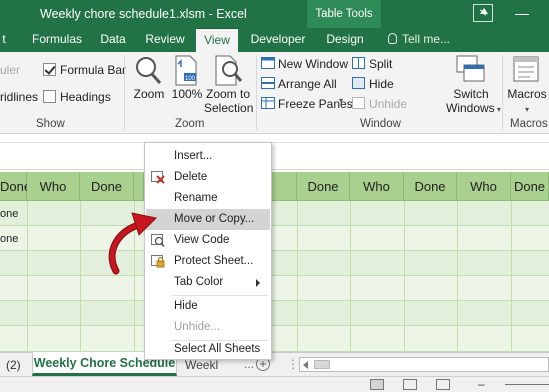  I want to click on tab-splitter-icon: ⋮, so click(293, 364).